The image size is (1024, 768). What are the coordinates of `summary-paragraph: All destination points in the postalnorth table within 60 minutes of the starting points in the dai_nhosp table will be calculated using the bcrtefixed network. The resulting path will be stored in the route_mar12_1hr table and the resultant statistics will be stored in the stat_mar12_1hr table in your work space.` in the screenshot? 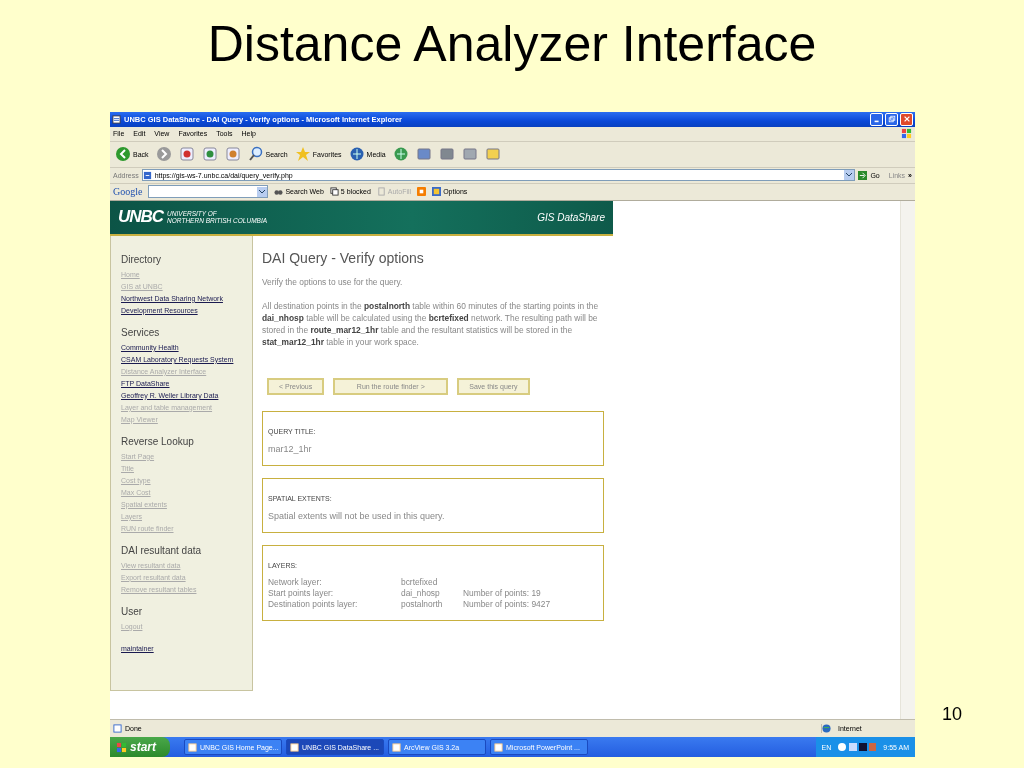 It's located at (431, 323).